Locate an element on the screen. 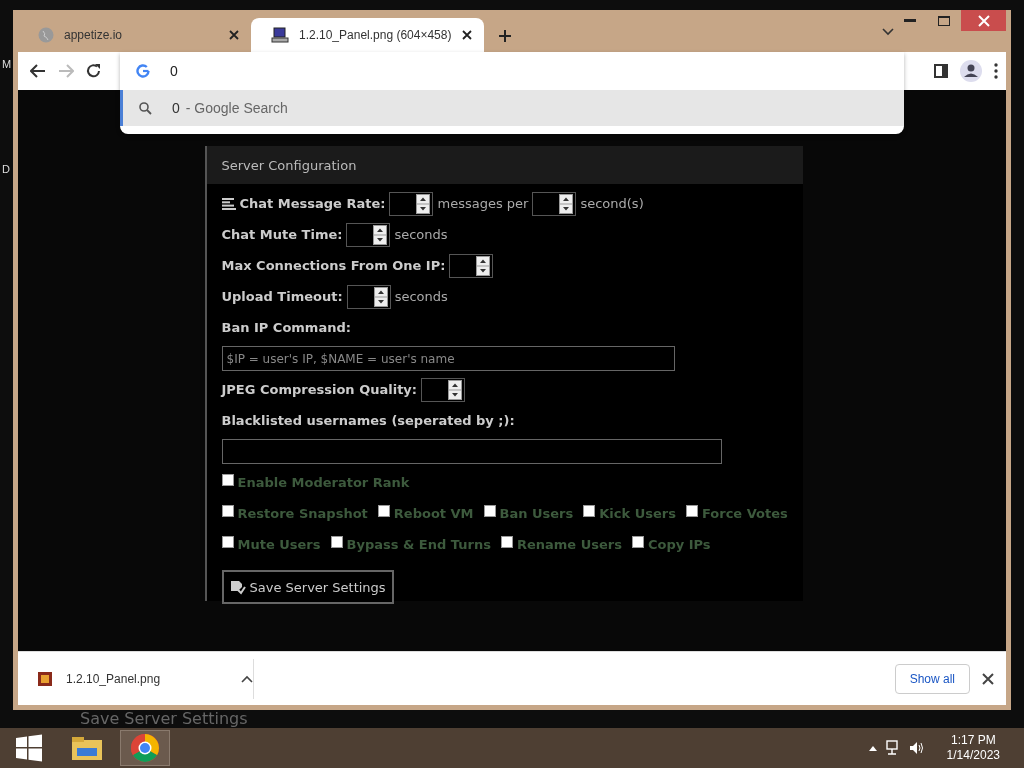 The height and width of the screenshot is (768, 1024). checkbox-label: Mute Users is located at coordinates (279, 544).